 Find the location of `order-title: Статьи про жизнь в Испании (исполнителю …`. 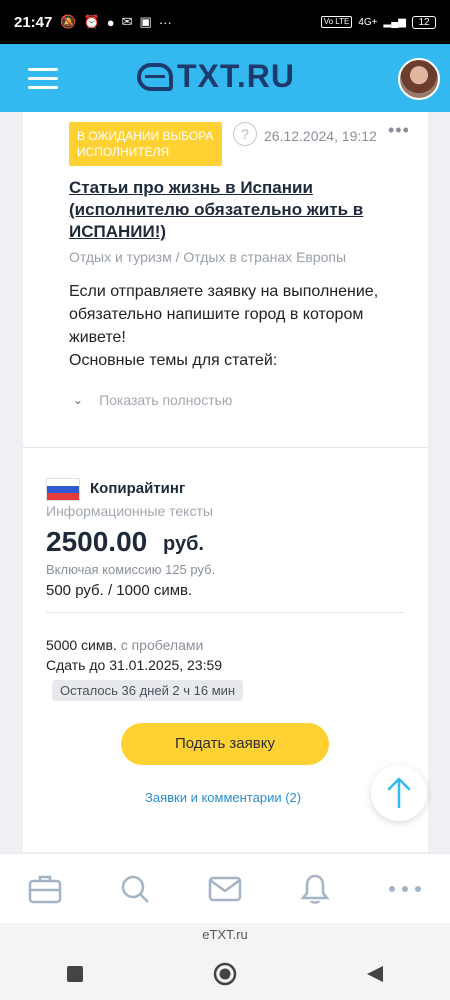

order-title: Статьи про жизнь в Испании (исполнителю … is located at coordinates (234, 210).